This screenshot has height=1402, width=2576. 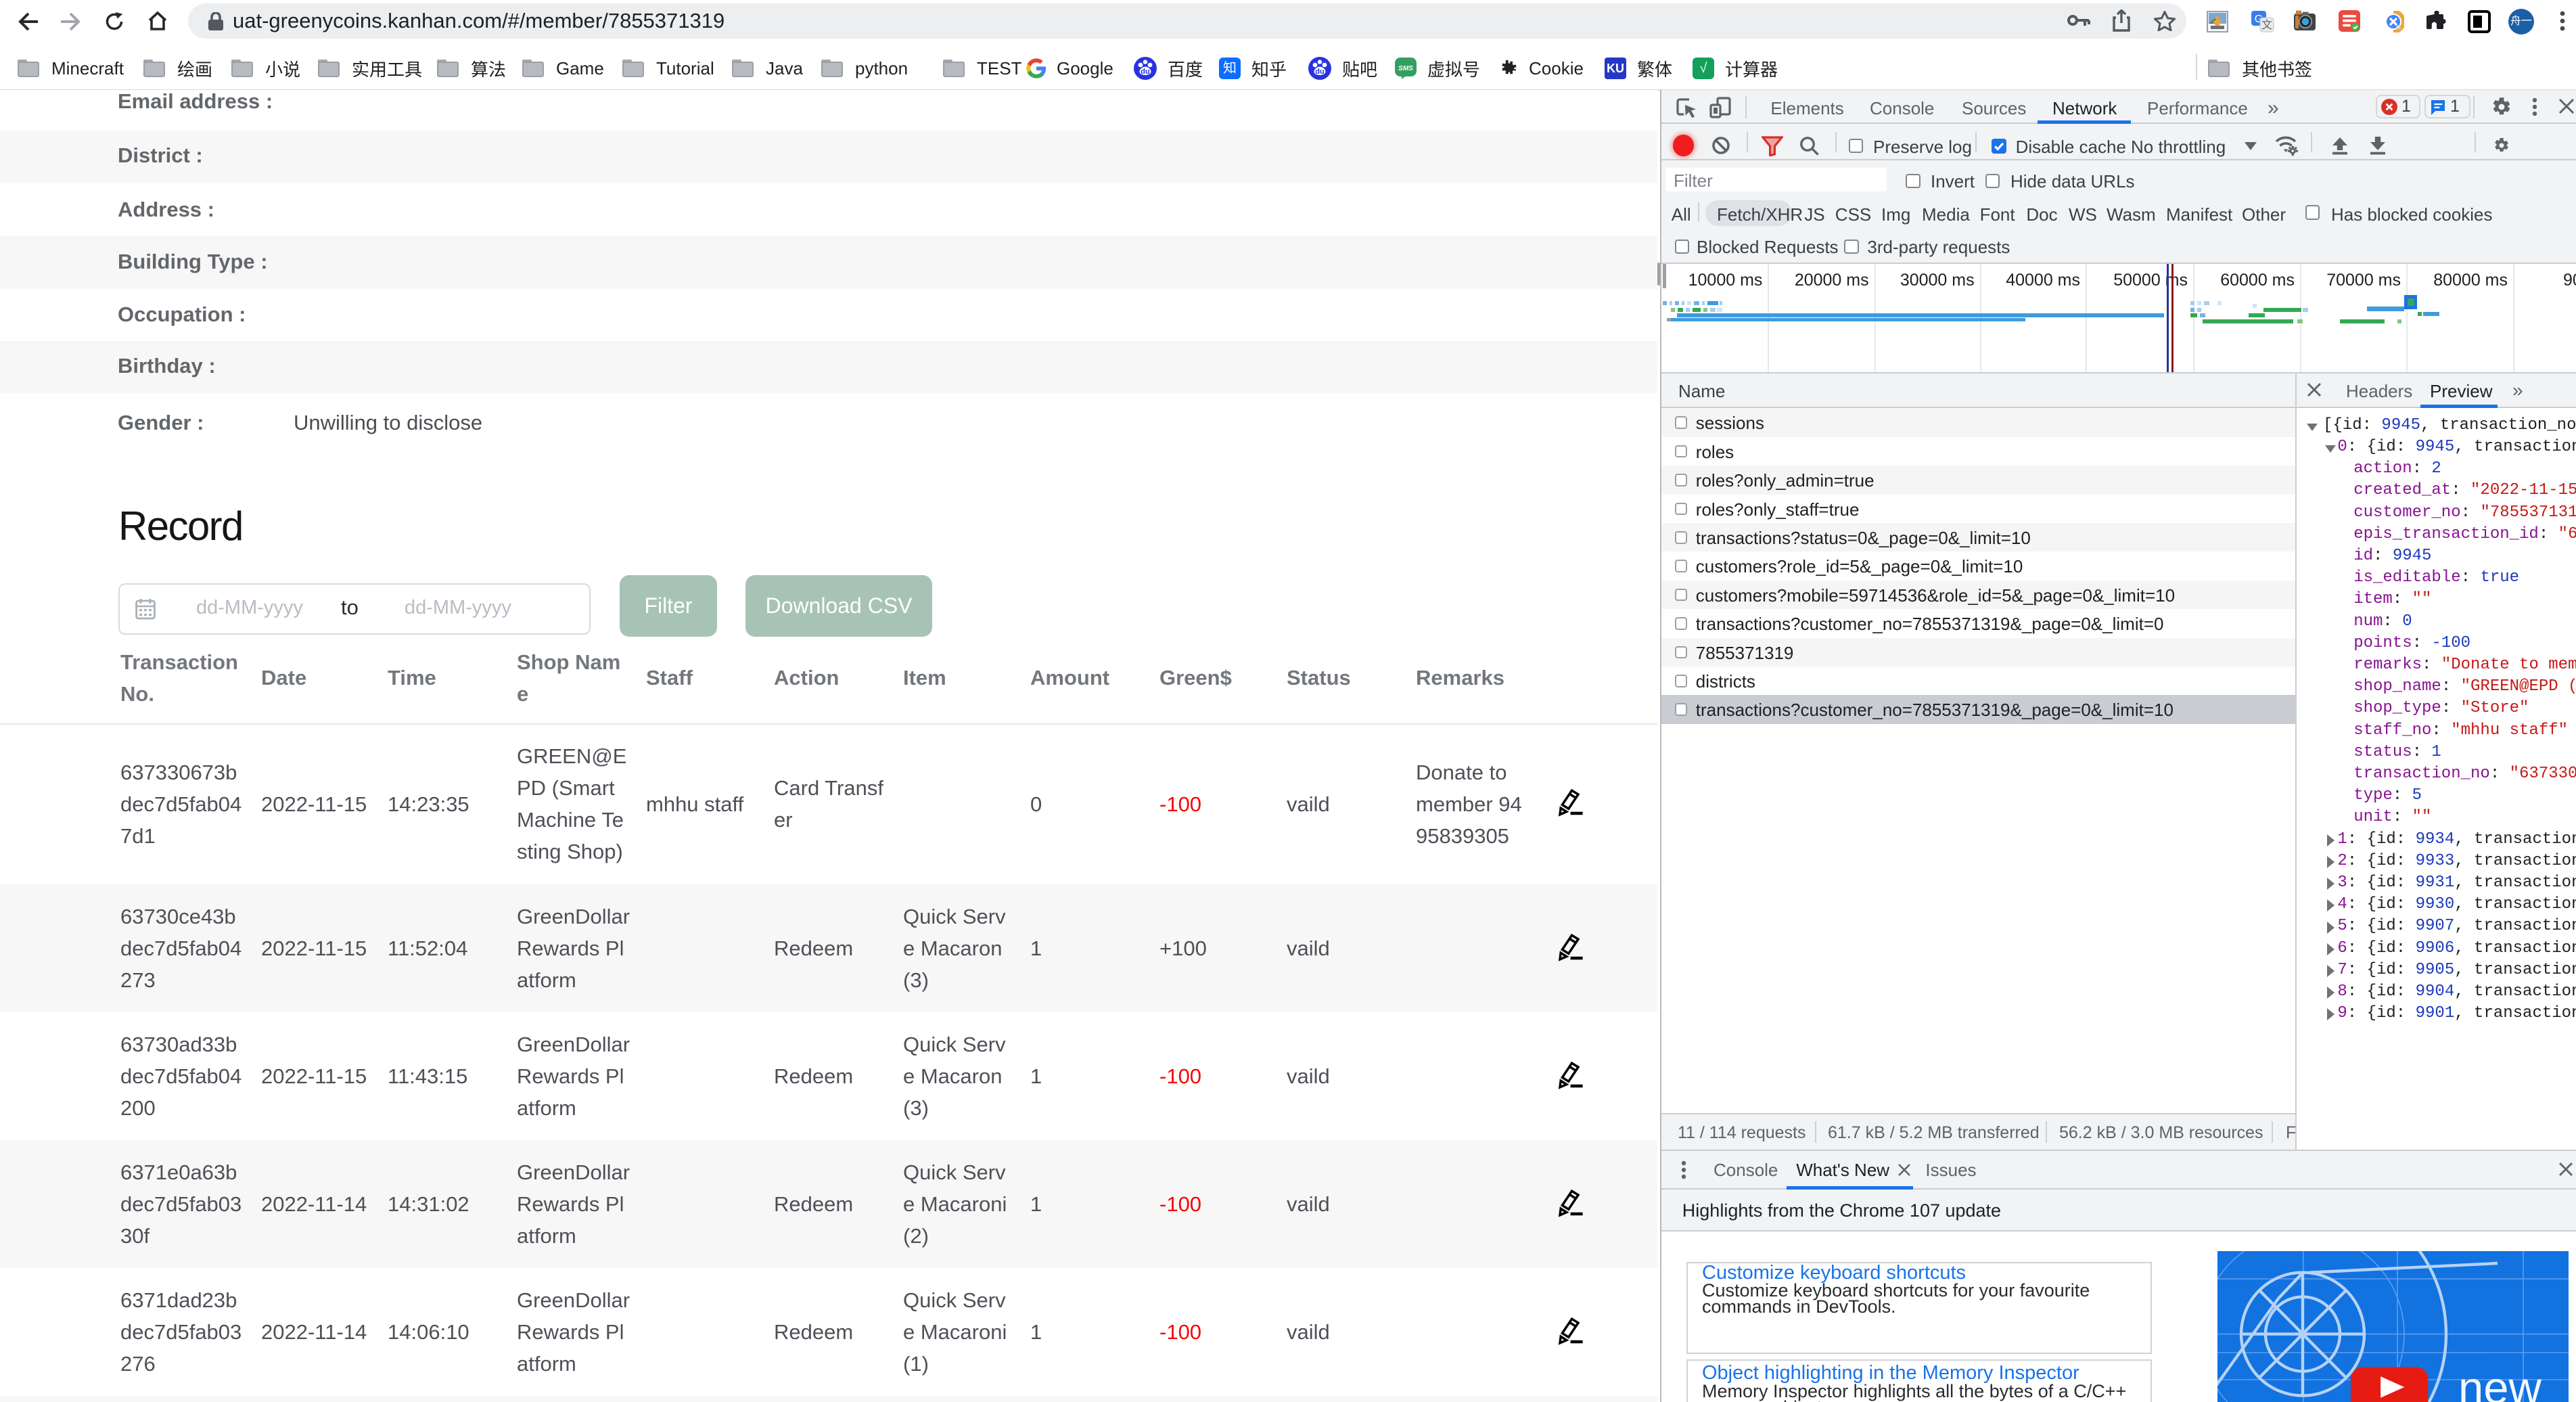 What do you see at coordinates (2266, 25) in the screenshot?
I see `svg-text: 文` at bounding box center [2266, 25].